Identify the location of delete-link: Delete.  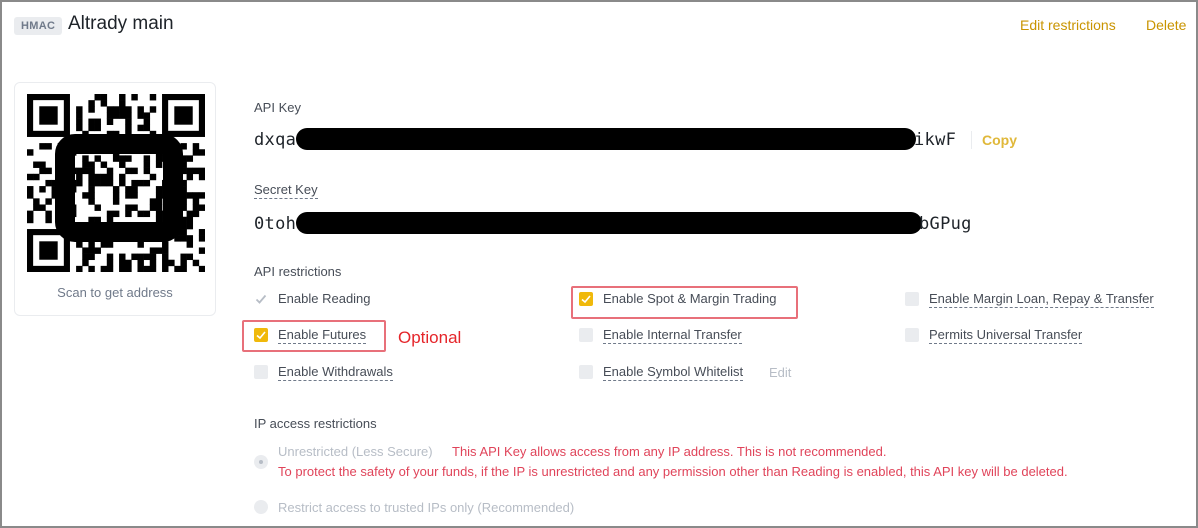
(1166, 25).